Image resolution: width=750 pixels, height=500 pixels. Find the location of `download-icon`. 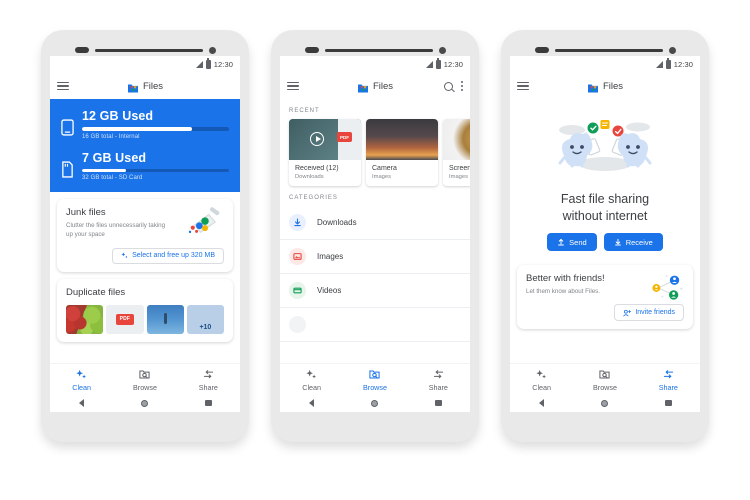

download-icon is located at coordinates (617, 242).